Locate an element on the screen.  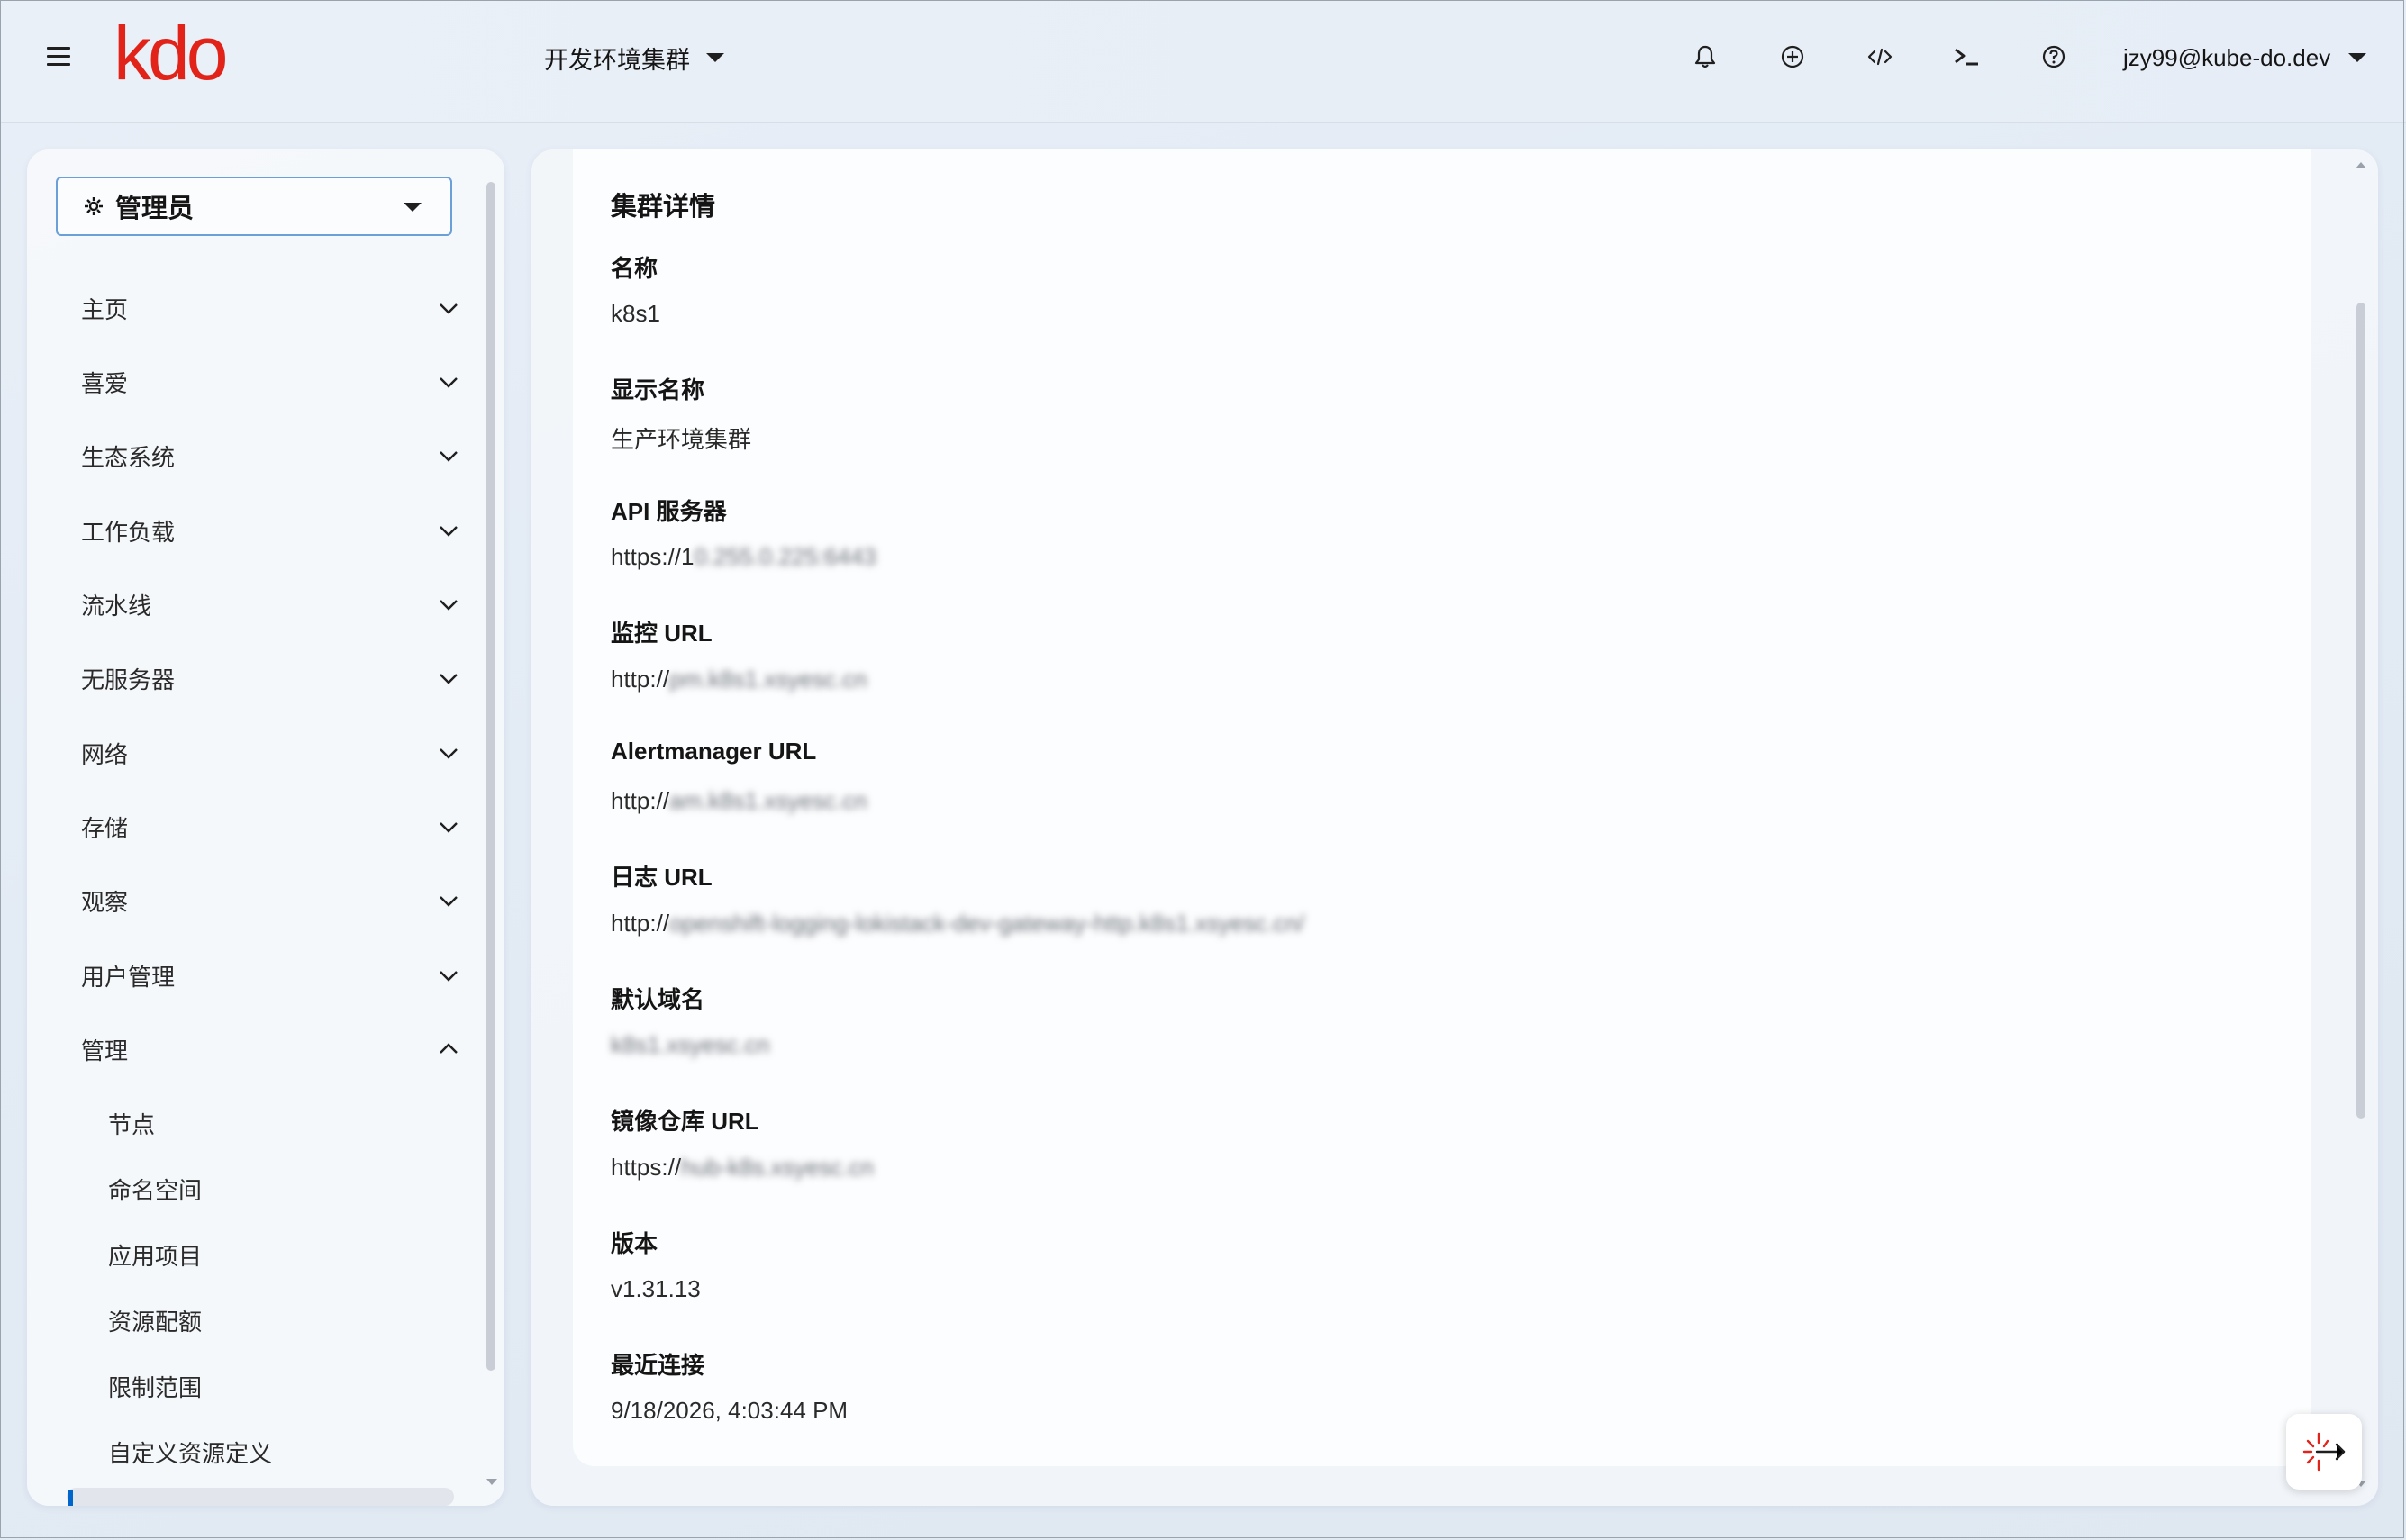
sidebar-item-label: 管理 is located at coordinates (105, 1050).